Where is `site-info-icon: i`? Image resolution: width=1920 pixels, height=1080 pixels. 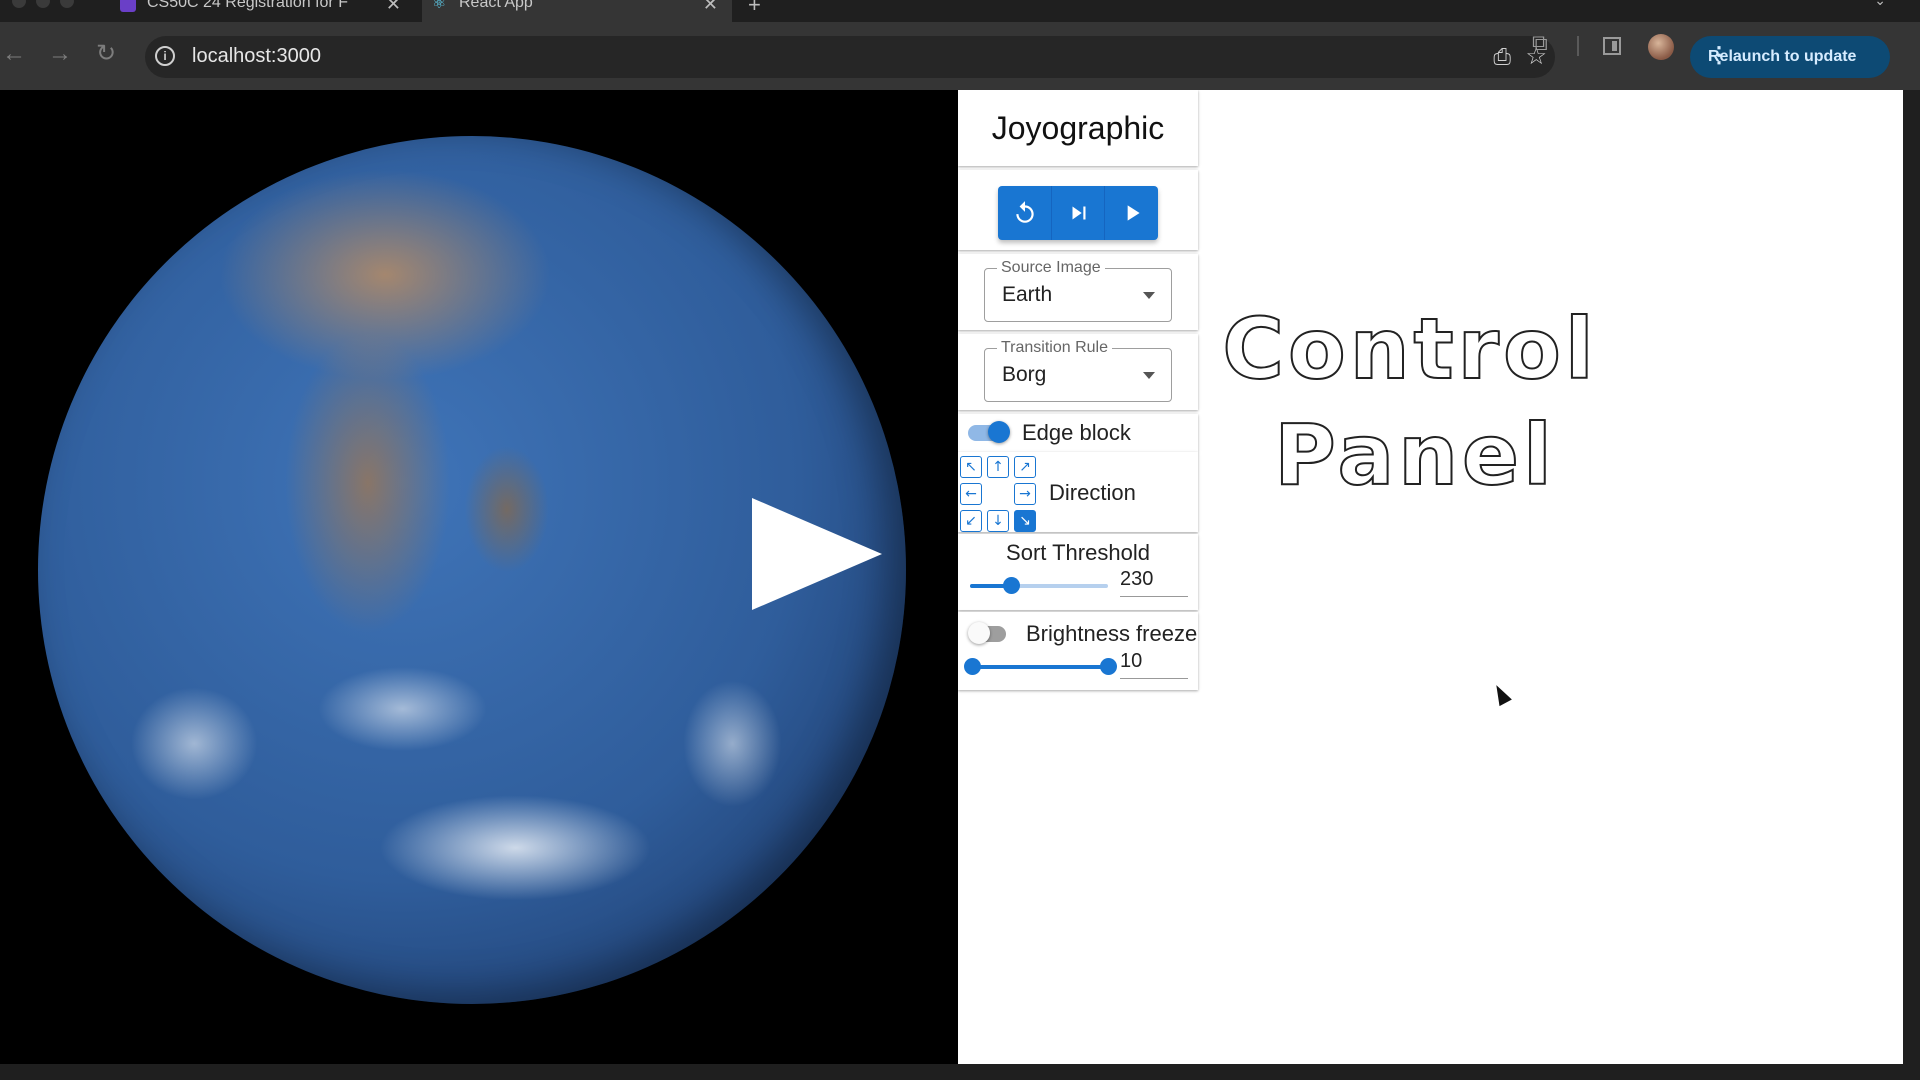 site-info-icon: i is located at coordinates (165, 56).